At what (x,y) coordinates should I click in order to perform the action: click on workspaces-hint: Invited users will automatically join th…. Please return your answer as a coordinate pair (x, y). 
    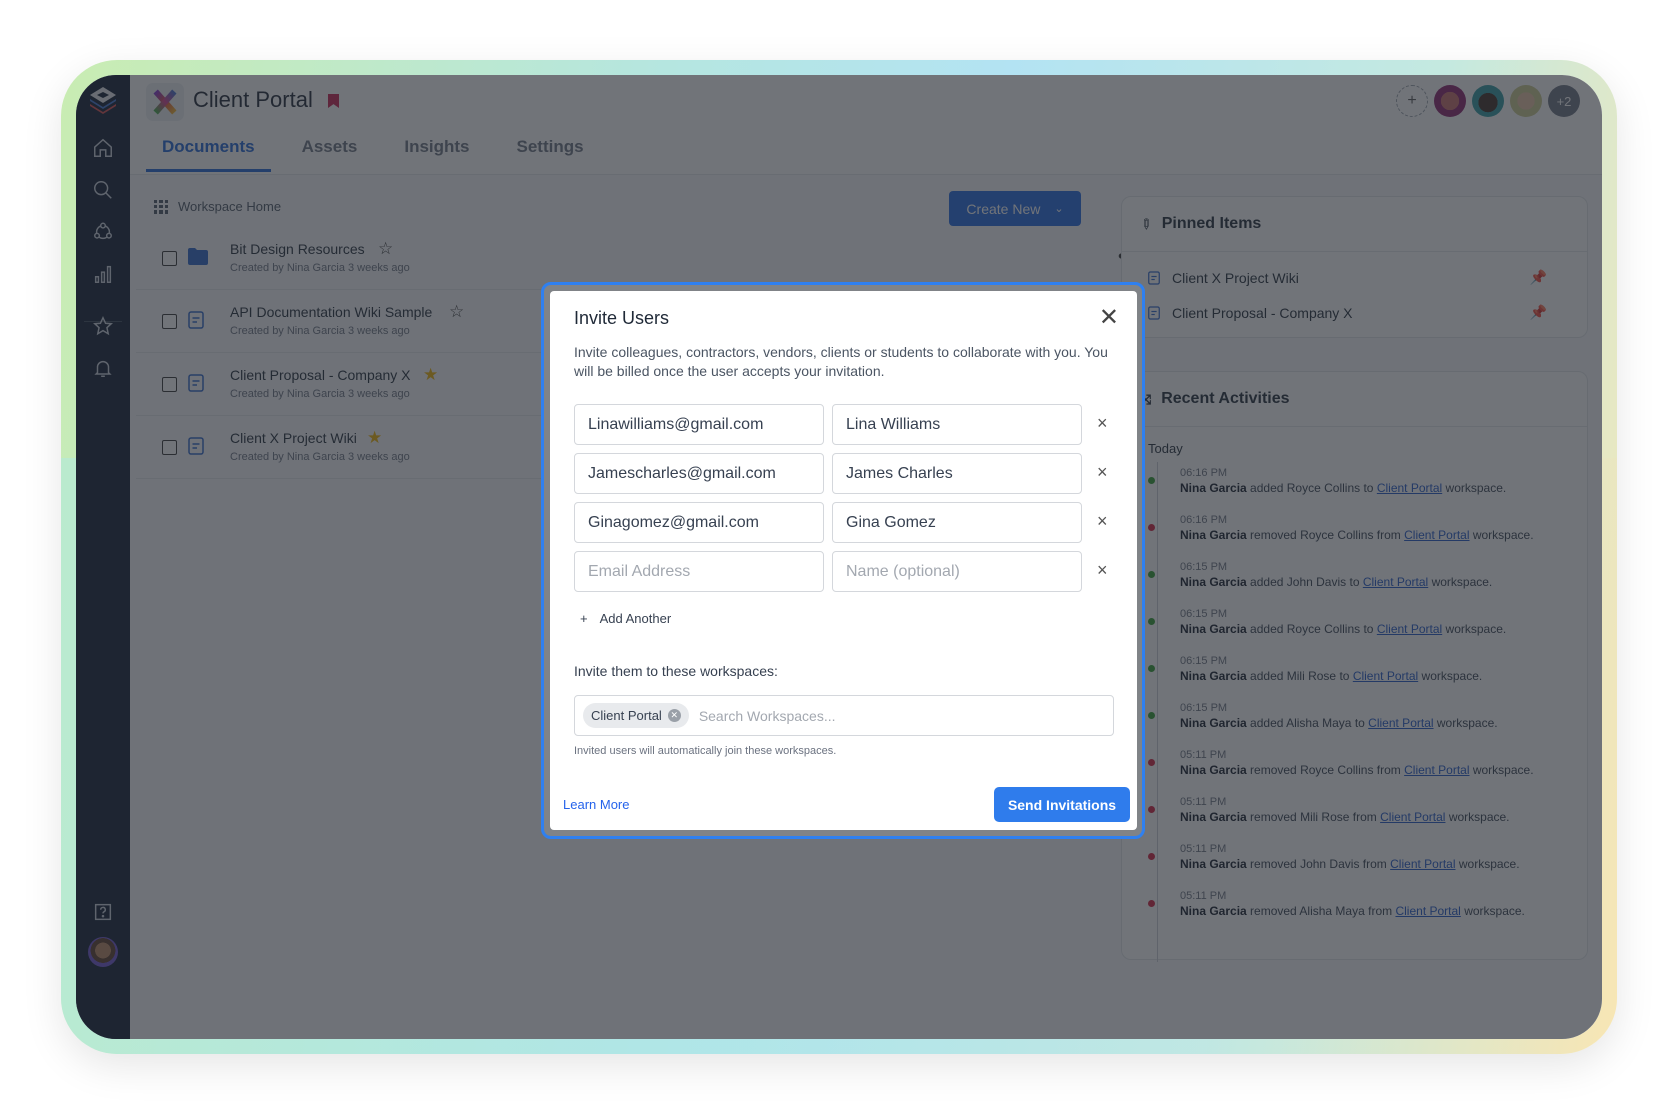
    Looking at the image, I should click on (705, 751).